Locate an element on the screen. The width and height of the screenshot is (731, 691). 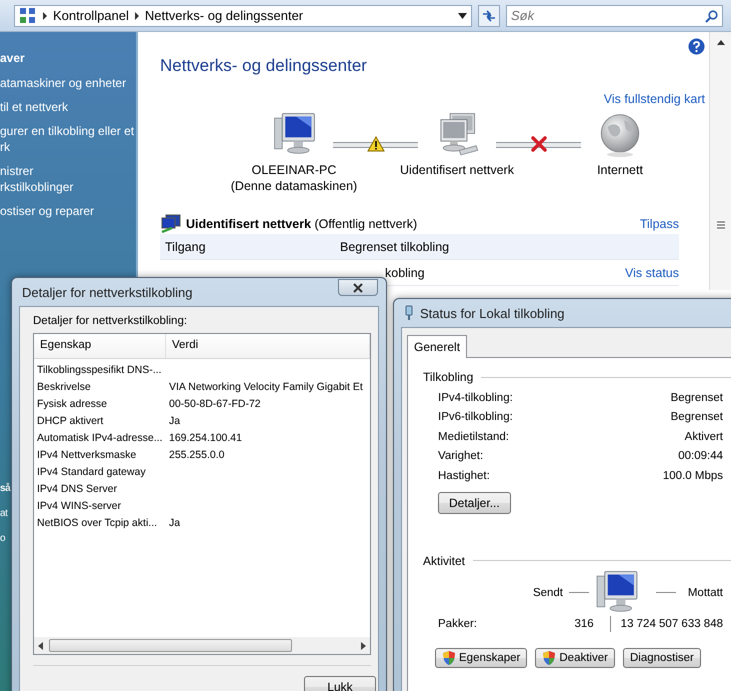
search-icon is located at coordinates (711, 16).